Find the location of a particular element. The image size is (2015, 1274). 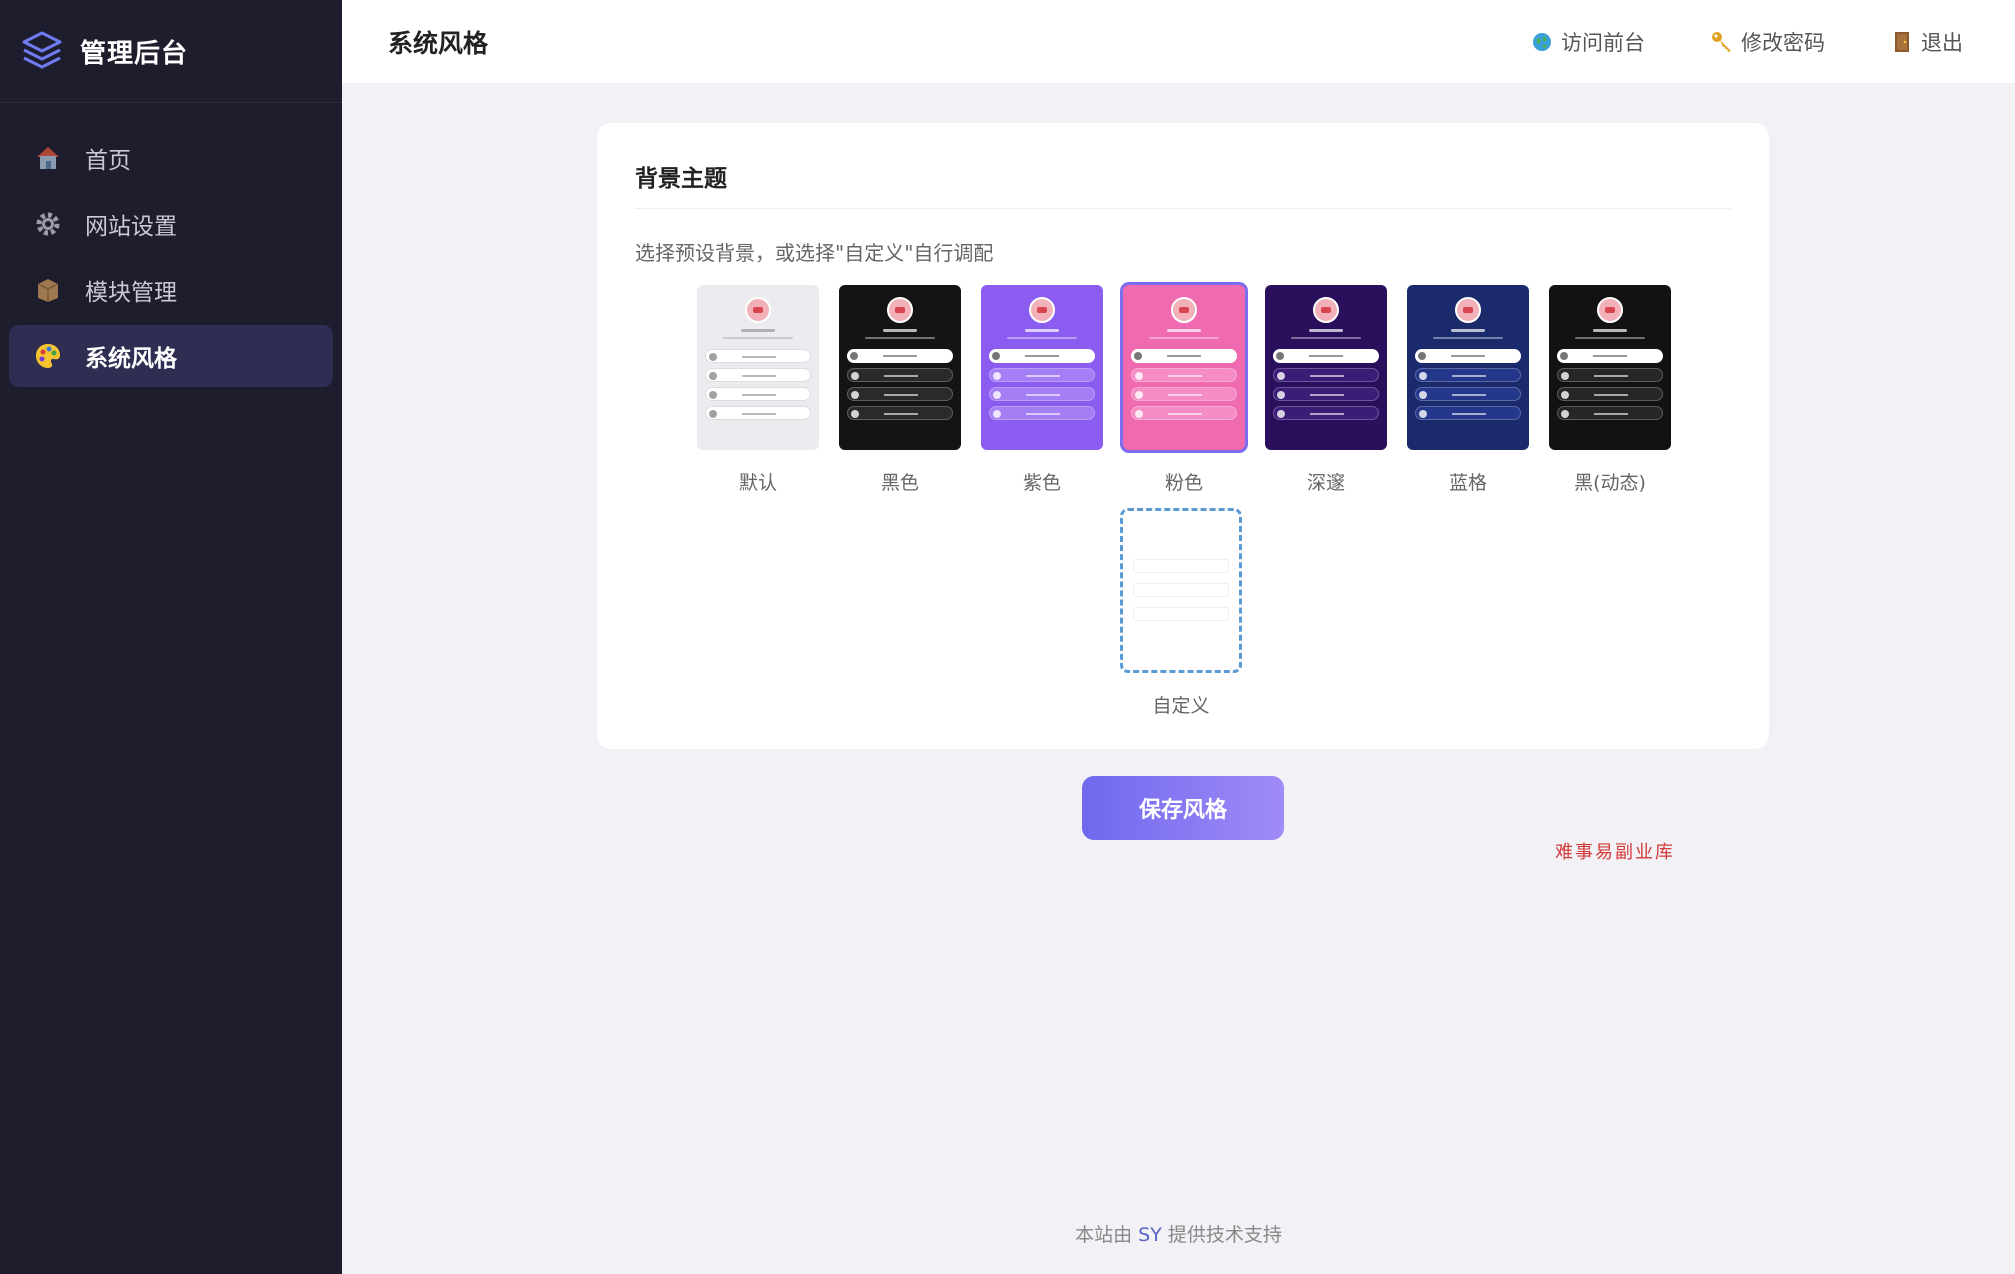

palette-icon is located at coordinates (48, 356).